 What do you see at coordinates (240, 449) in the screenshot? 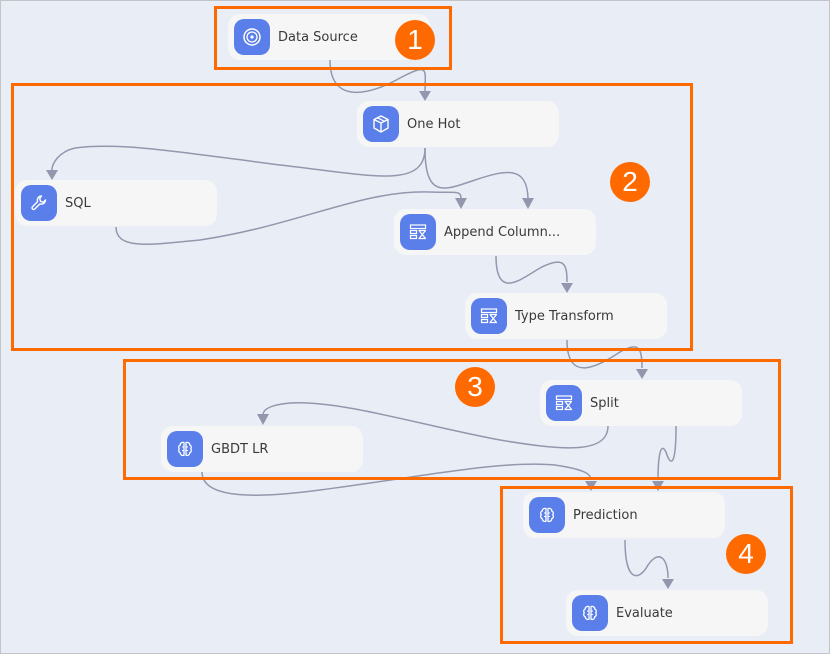
I see `node-label: GBDT LR` at bounding box center [240, 449].